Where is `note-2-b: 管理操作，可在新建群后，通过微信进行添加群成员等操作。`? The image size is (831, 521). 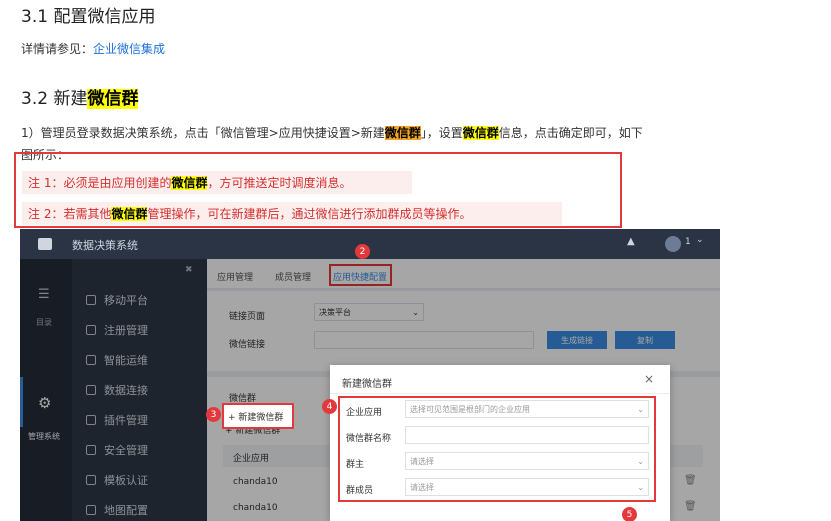
note-2-b: 管理操作，可在新建群后，通过微信进行添加群成员等操作。 is located at coordinates (309, 214).